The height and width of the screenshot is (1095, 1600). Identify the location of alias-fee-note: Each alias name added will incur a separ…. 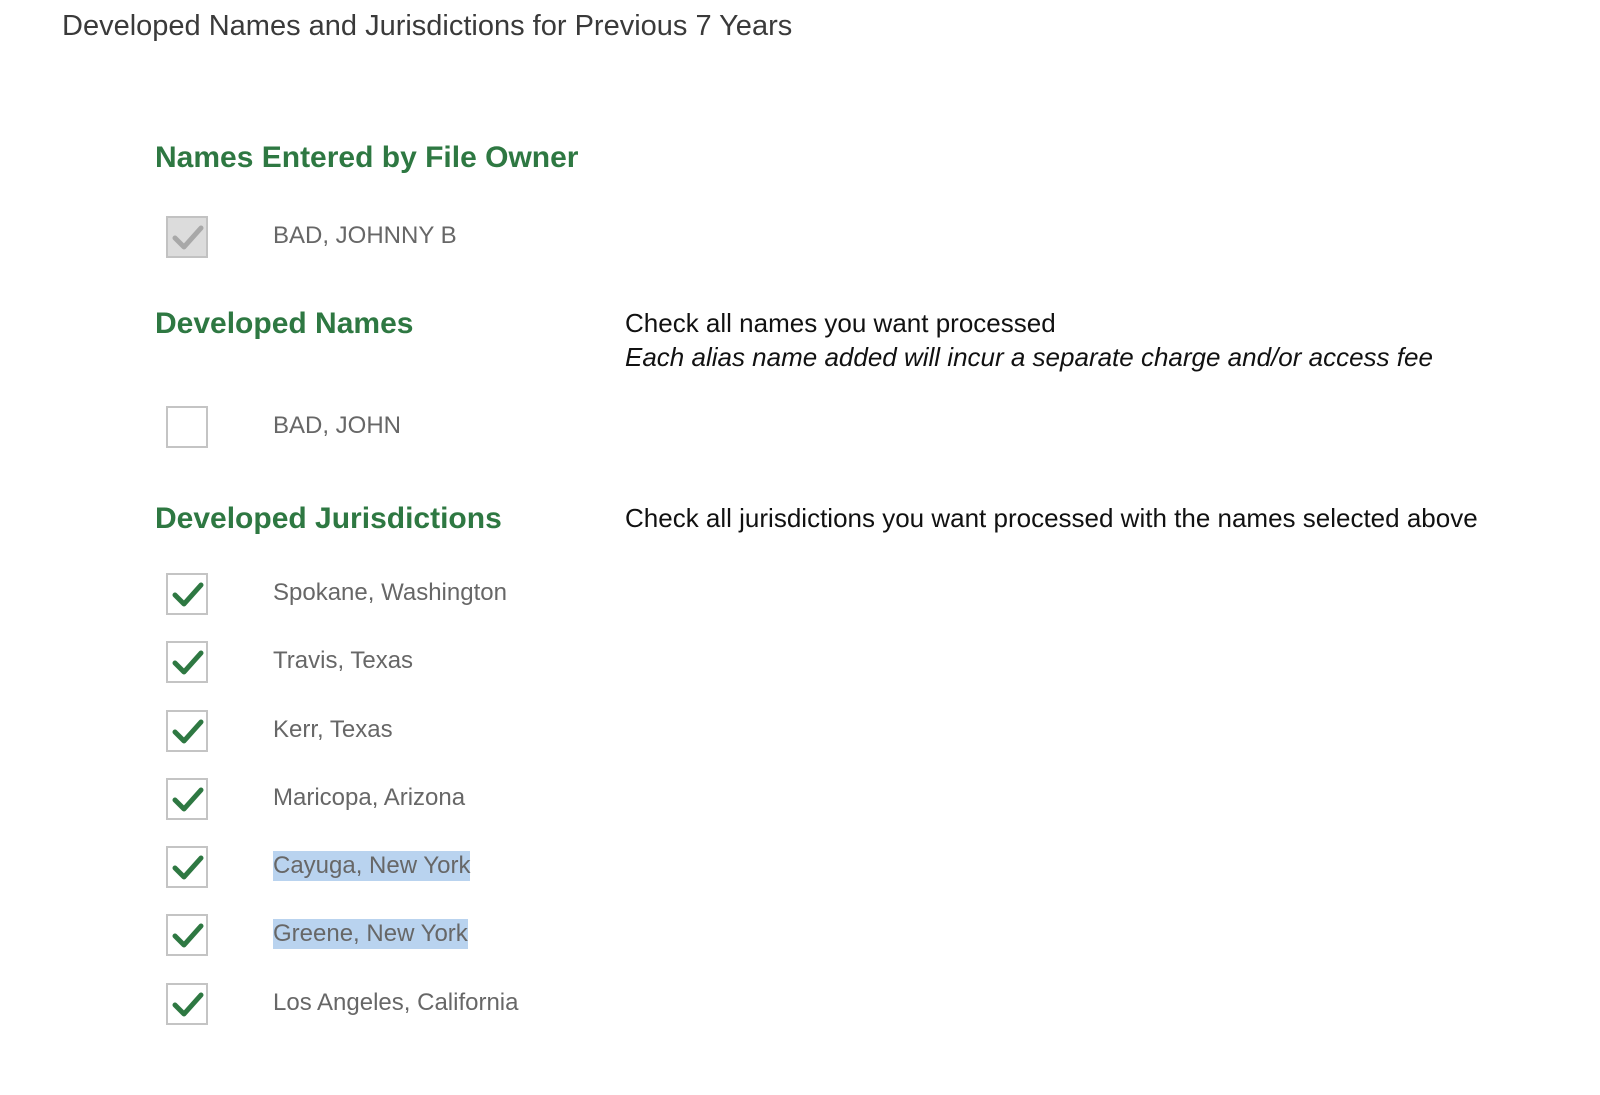
(1029, 357).